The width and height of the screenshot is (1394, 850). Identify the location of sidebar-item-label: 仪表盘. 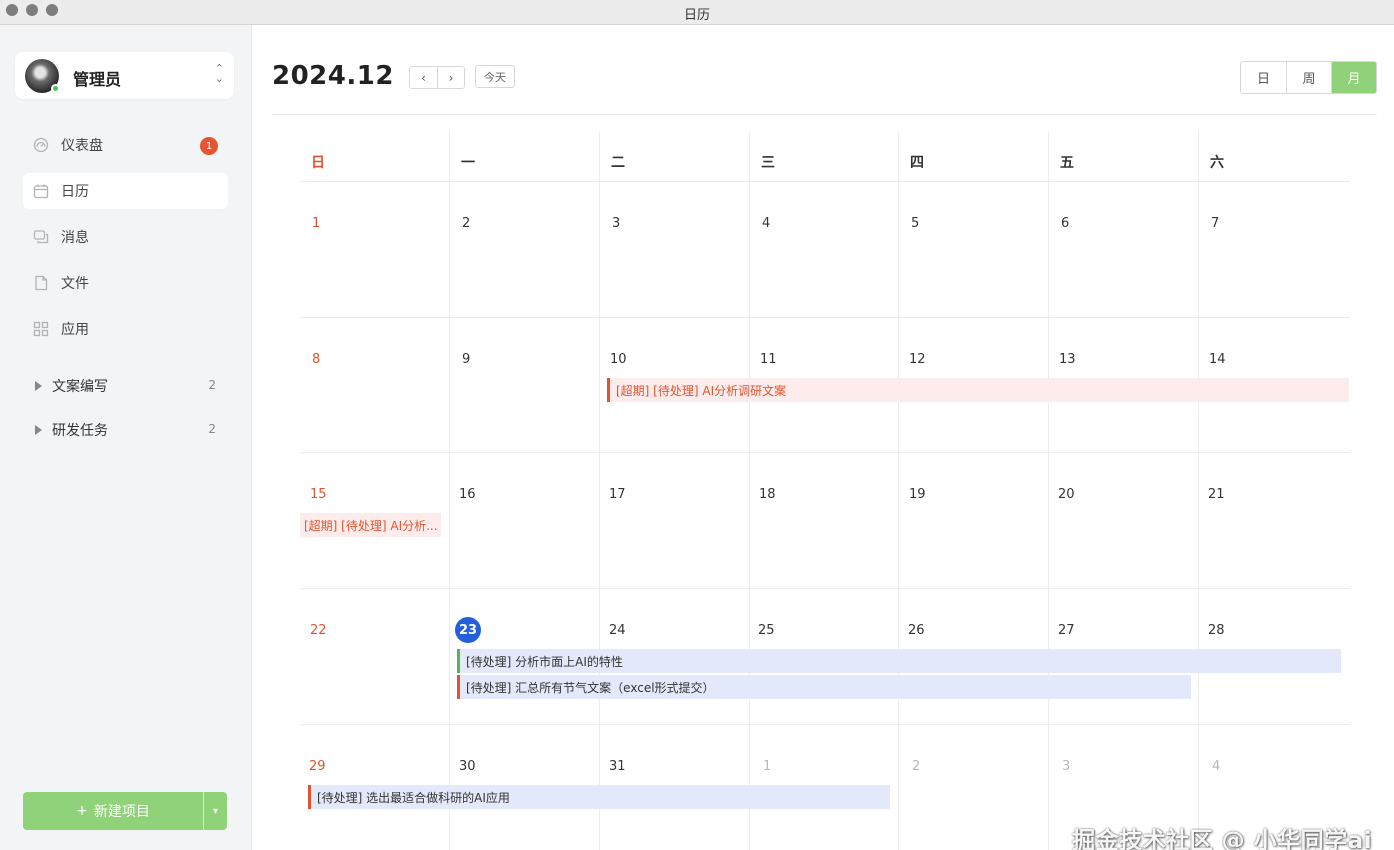
(82, 146).